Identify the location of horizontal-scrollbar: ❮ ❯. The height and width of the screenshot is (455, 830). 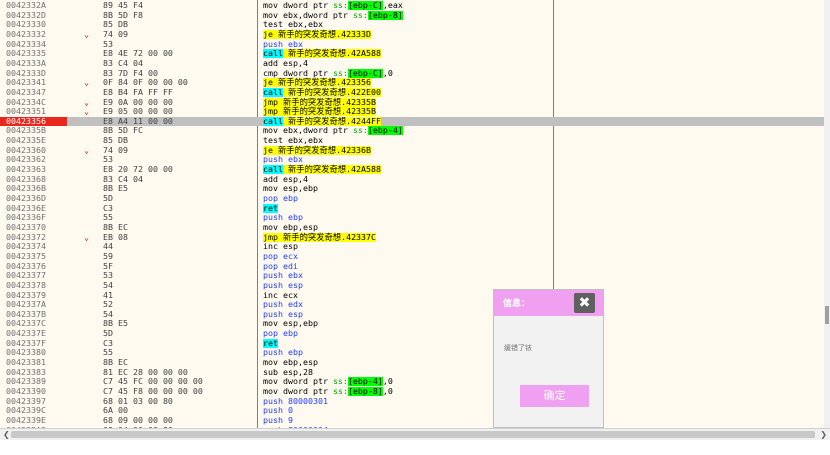
(415, 434).